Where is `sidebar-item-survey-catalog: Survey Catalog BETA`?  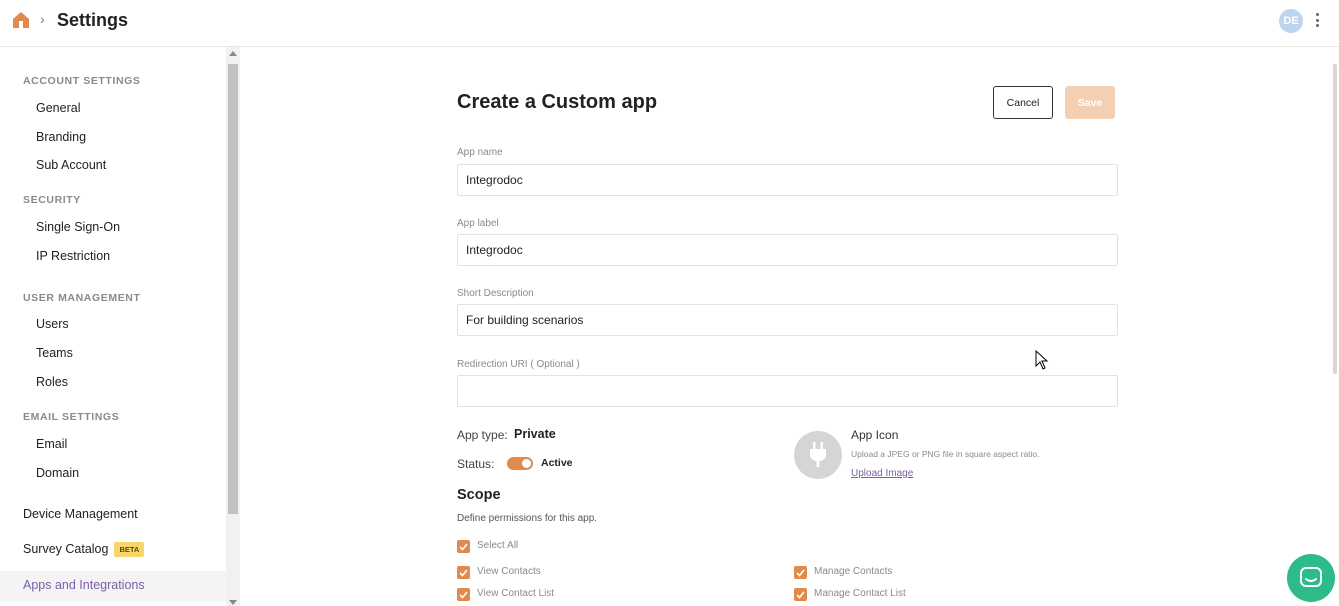 sidebar-item-survey-catalog: Survey Catalog BETA is located at coordinates (84, 550).